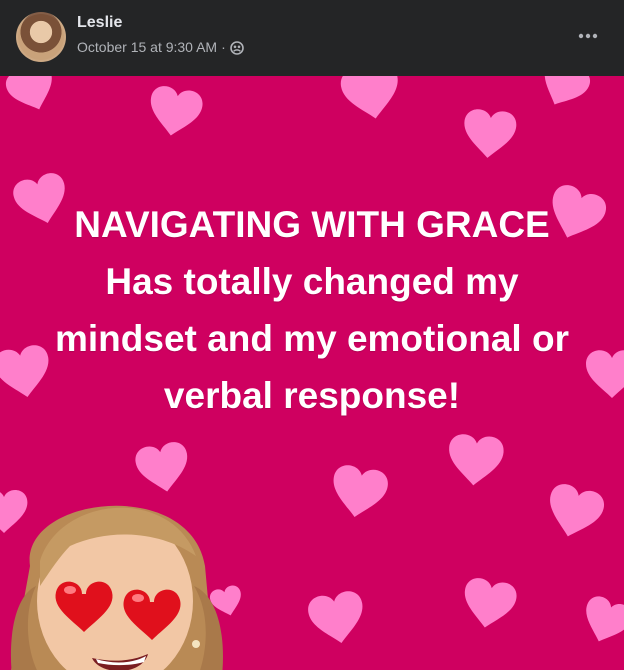  I want to click on post-meta: October 15 at 9:30 AM ·, so click(160, 47).